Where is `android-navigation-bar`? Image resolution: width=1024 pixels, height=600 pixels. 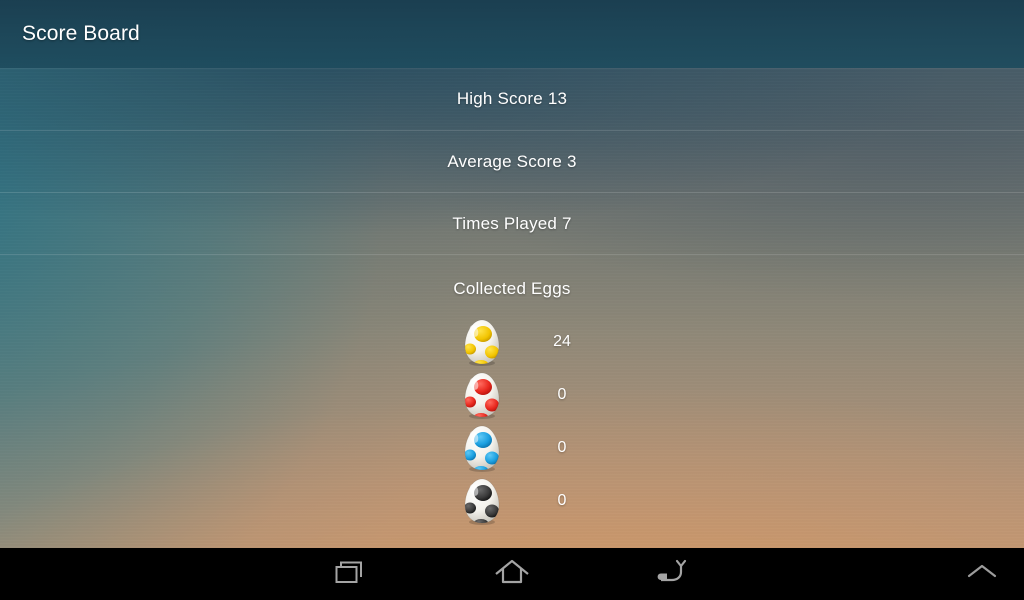
android-navigation-bar is located at coordinates (512, 574).